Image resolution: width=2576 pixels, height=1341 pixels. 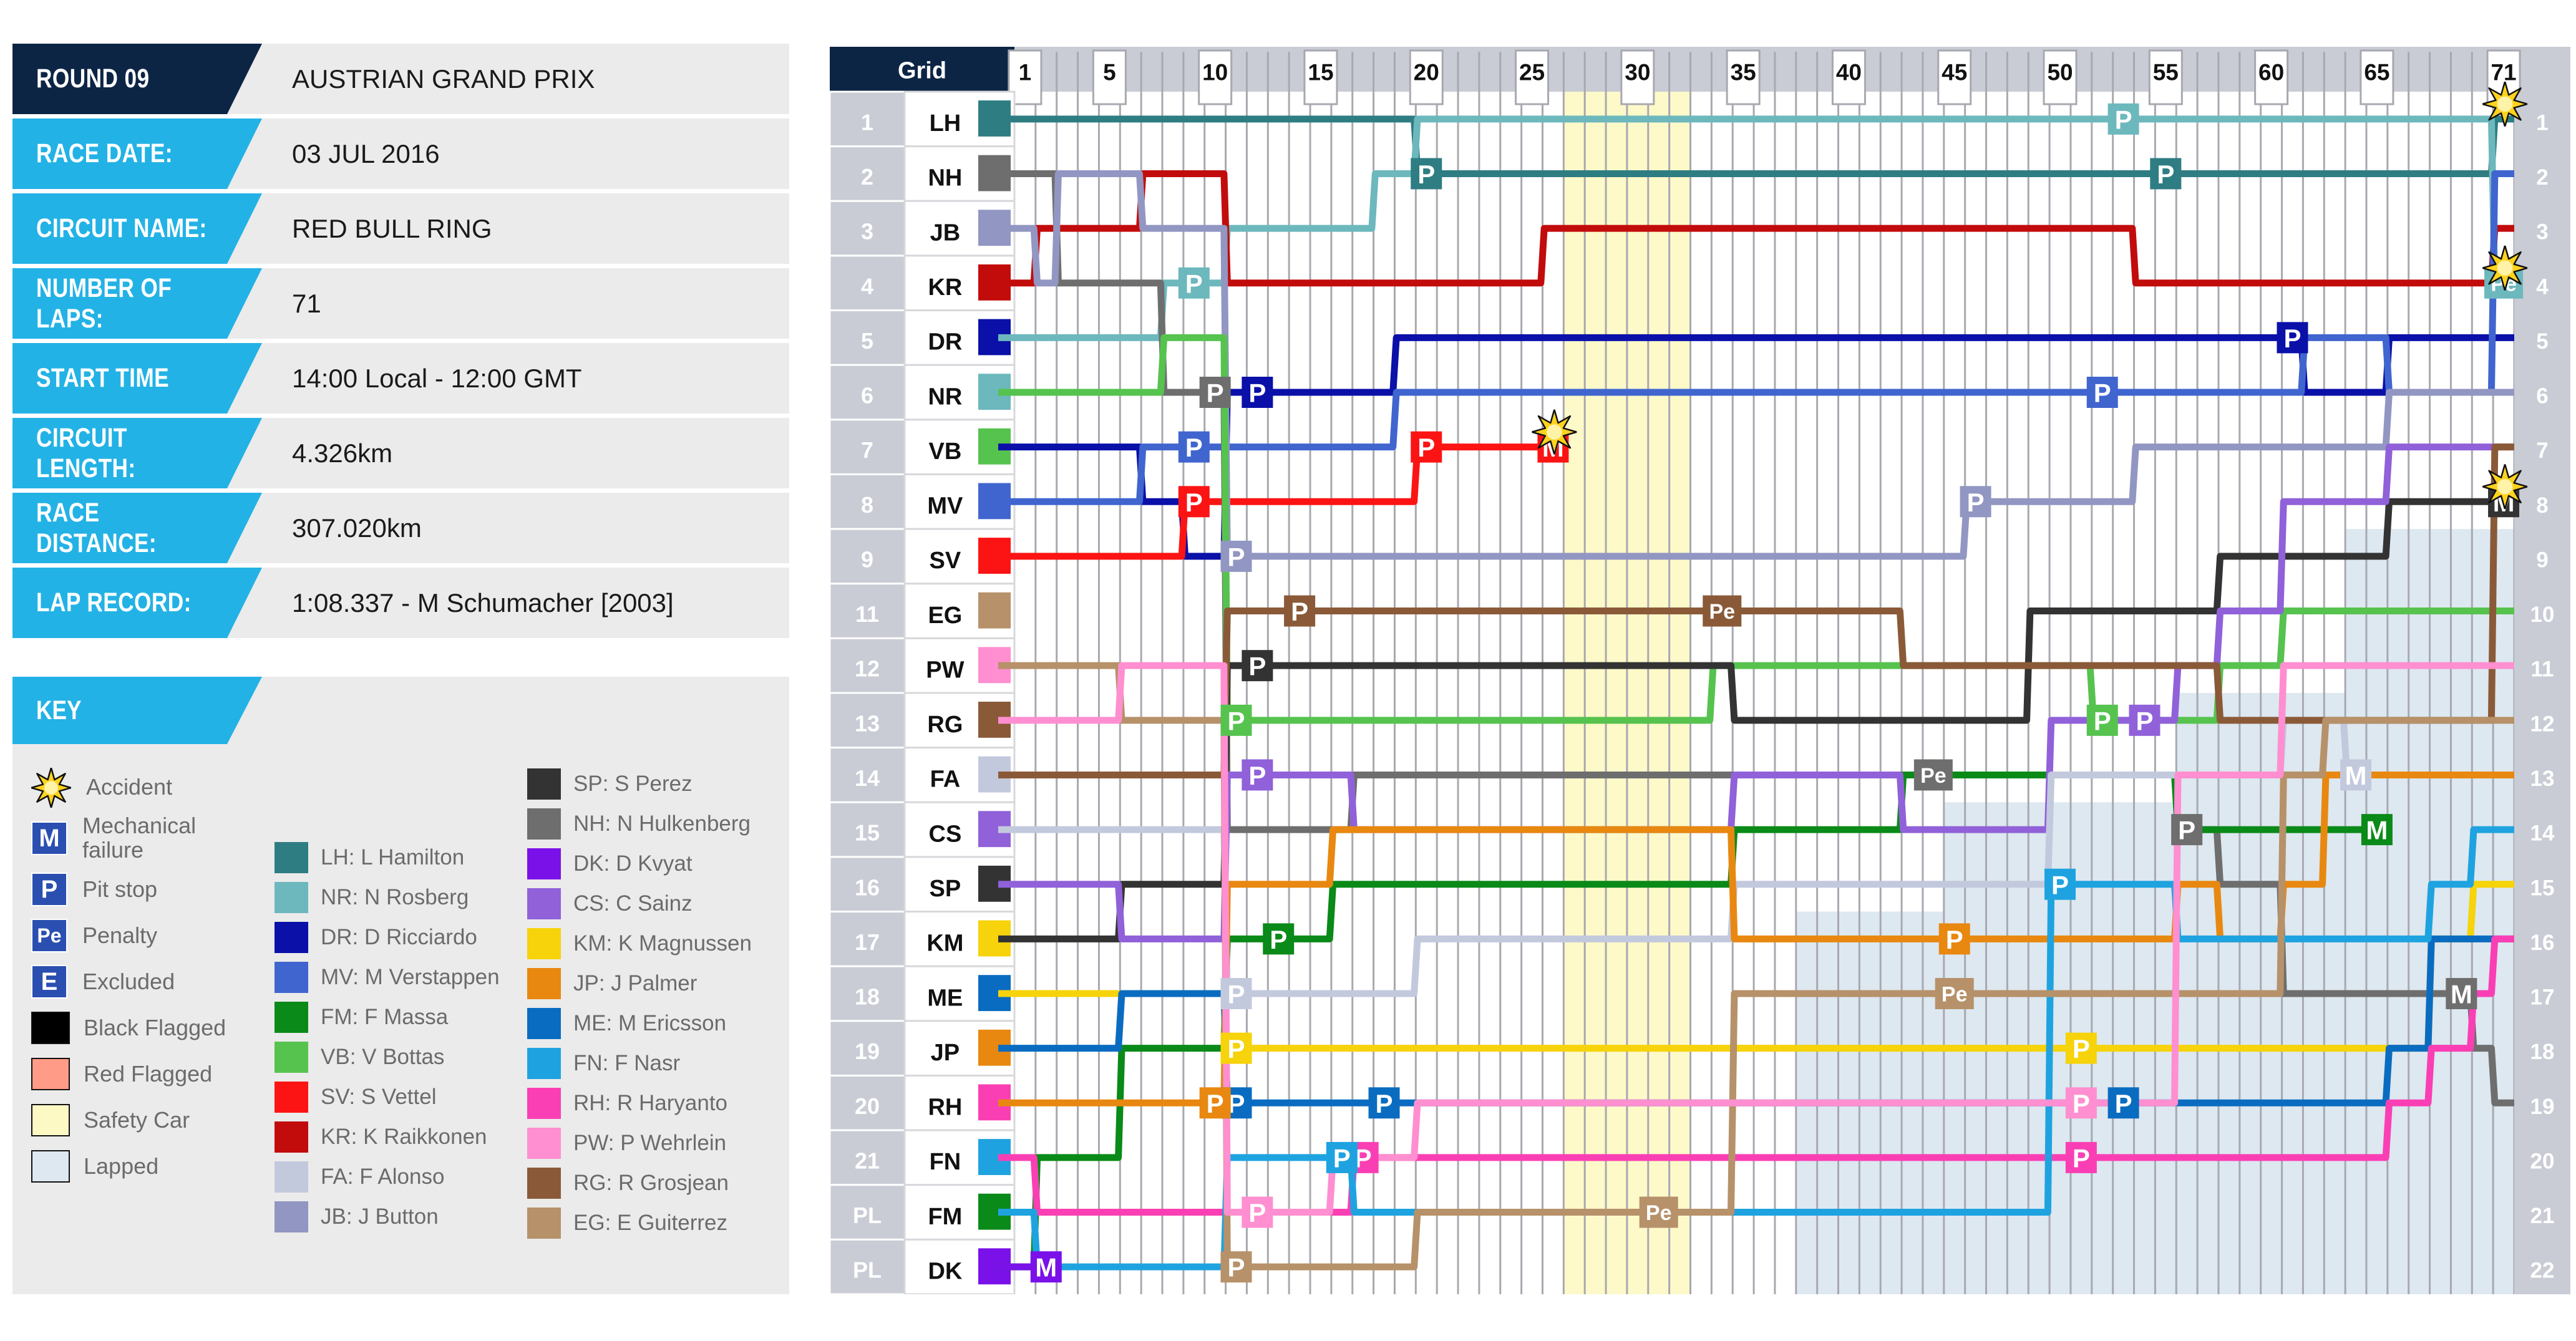 I want to click on info-label-tag: RACE DATE:, so click(x=137, y=154).